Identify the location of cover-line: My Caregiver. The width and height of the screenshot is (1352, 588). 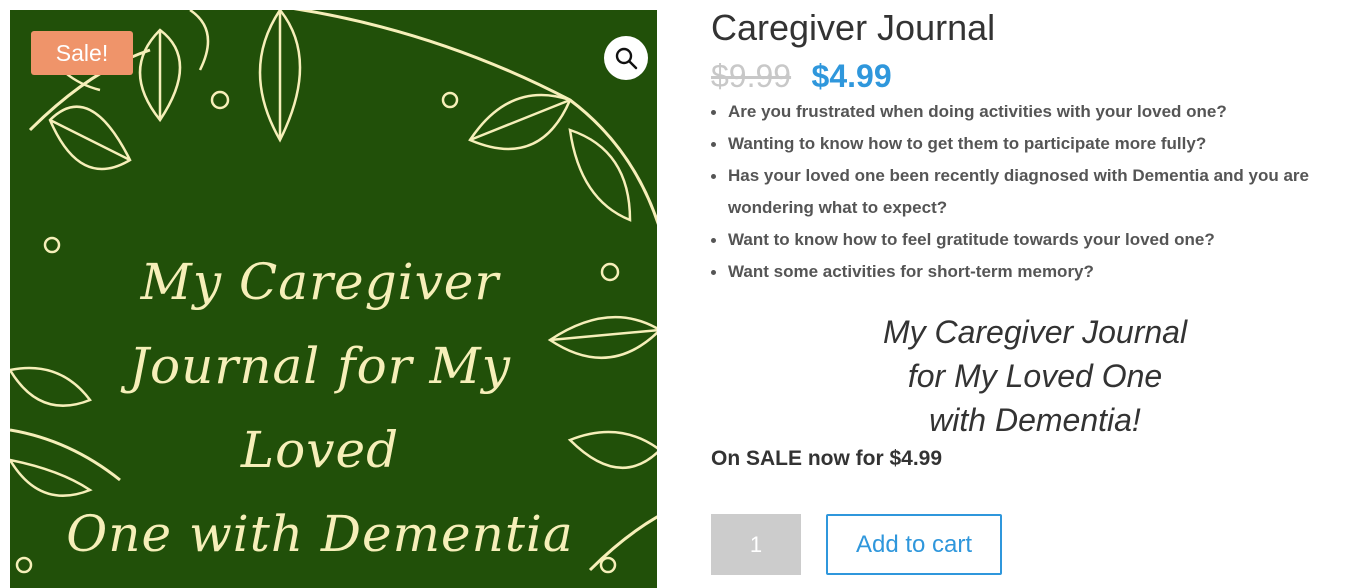
(320, 282).